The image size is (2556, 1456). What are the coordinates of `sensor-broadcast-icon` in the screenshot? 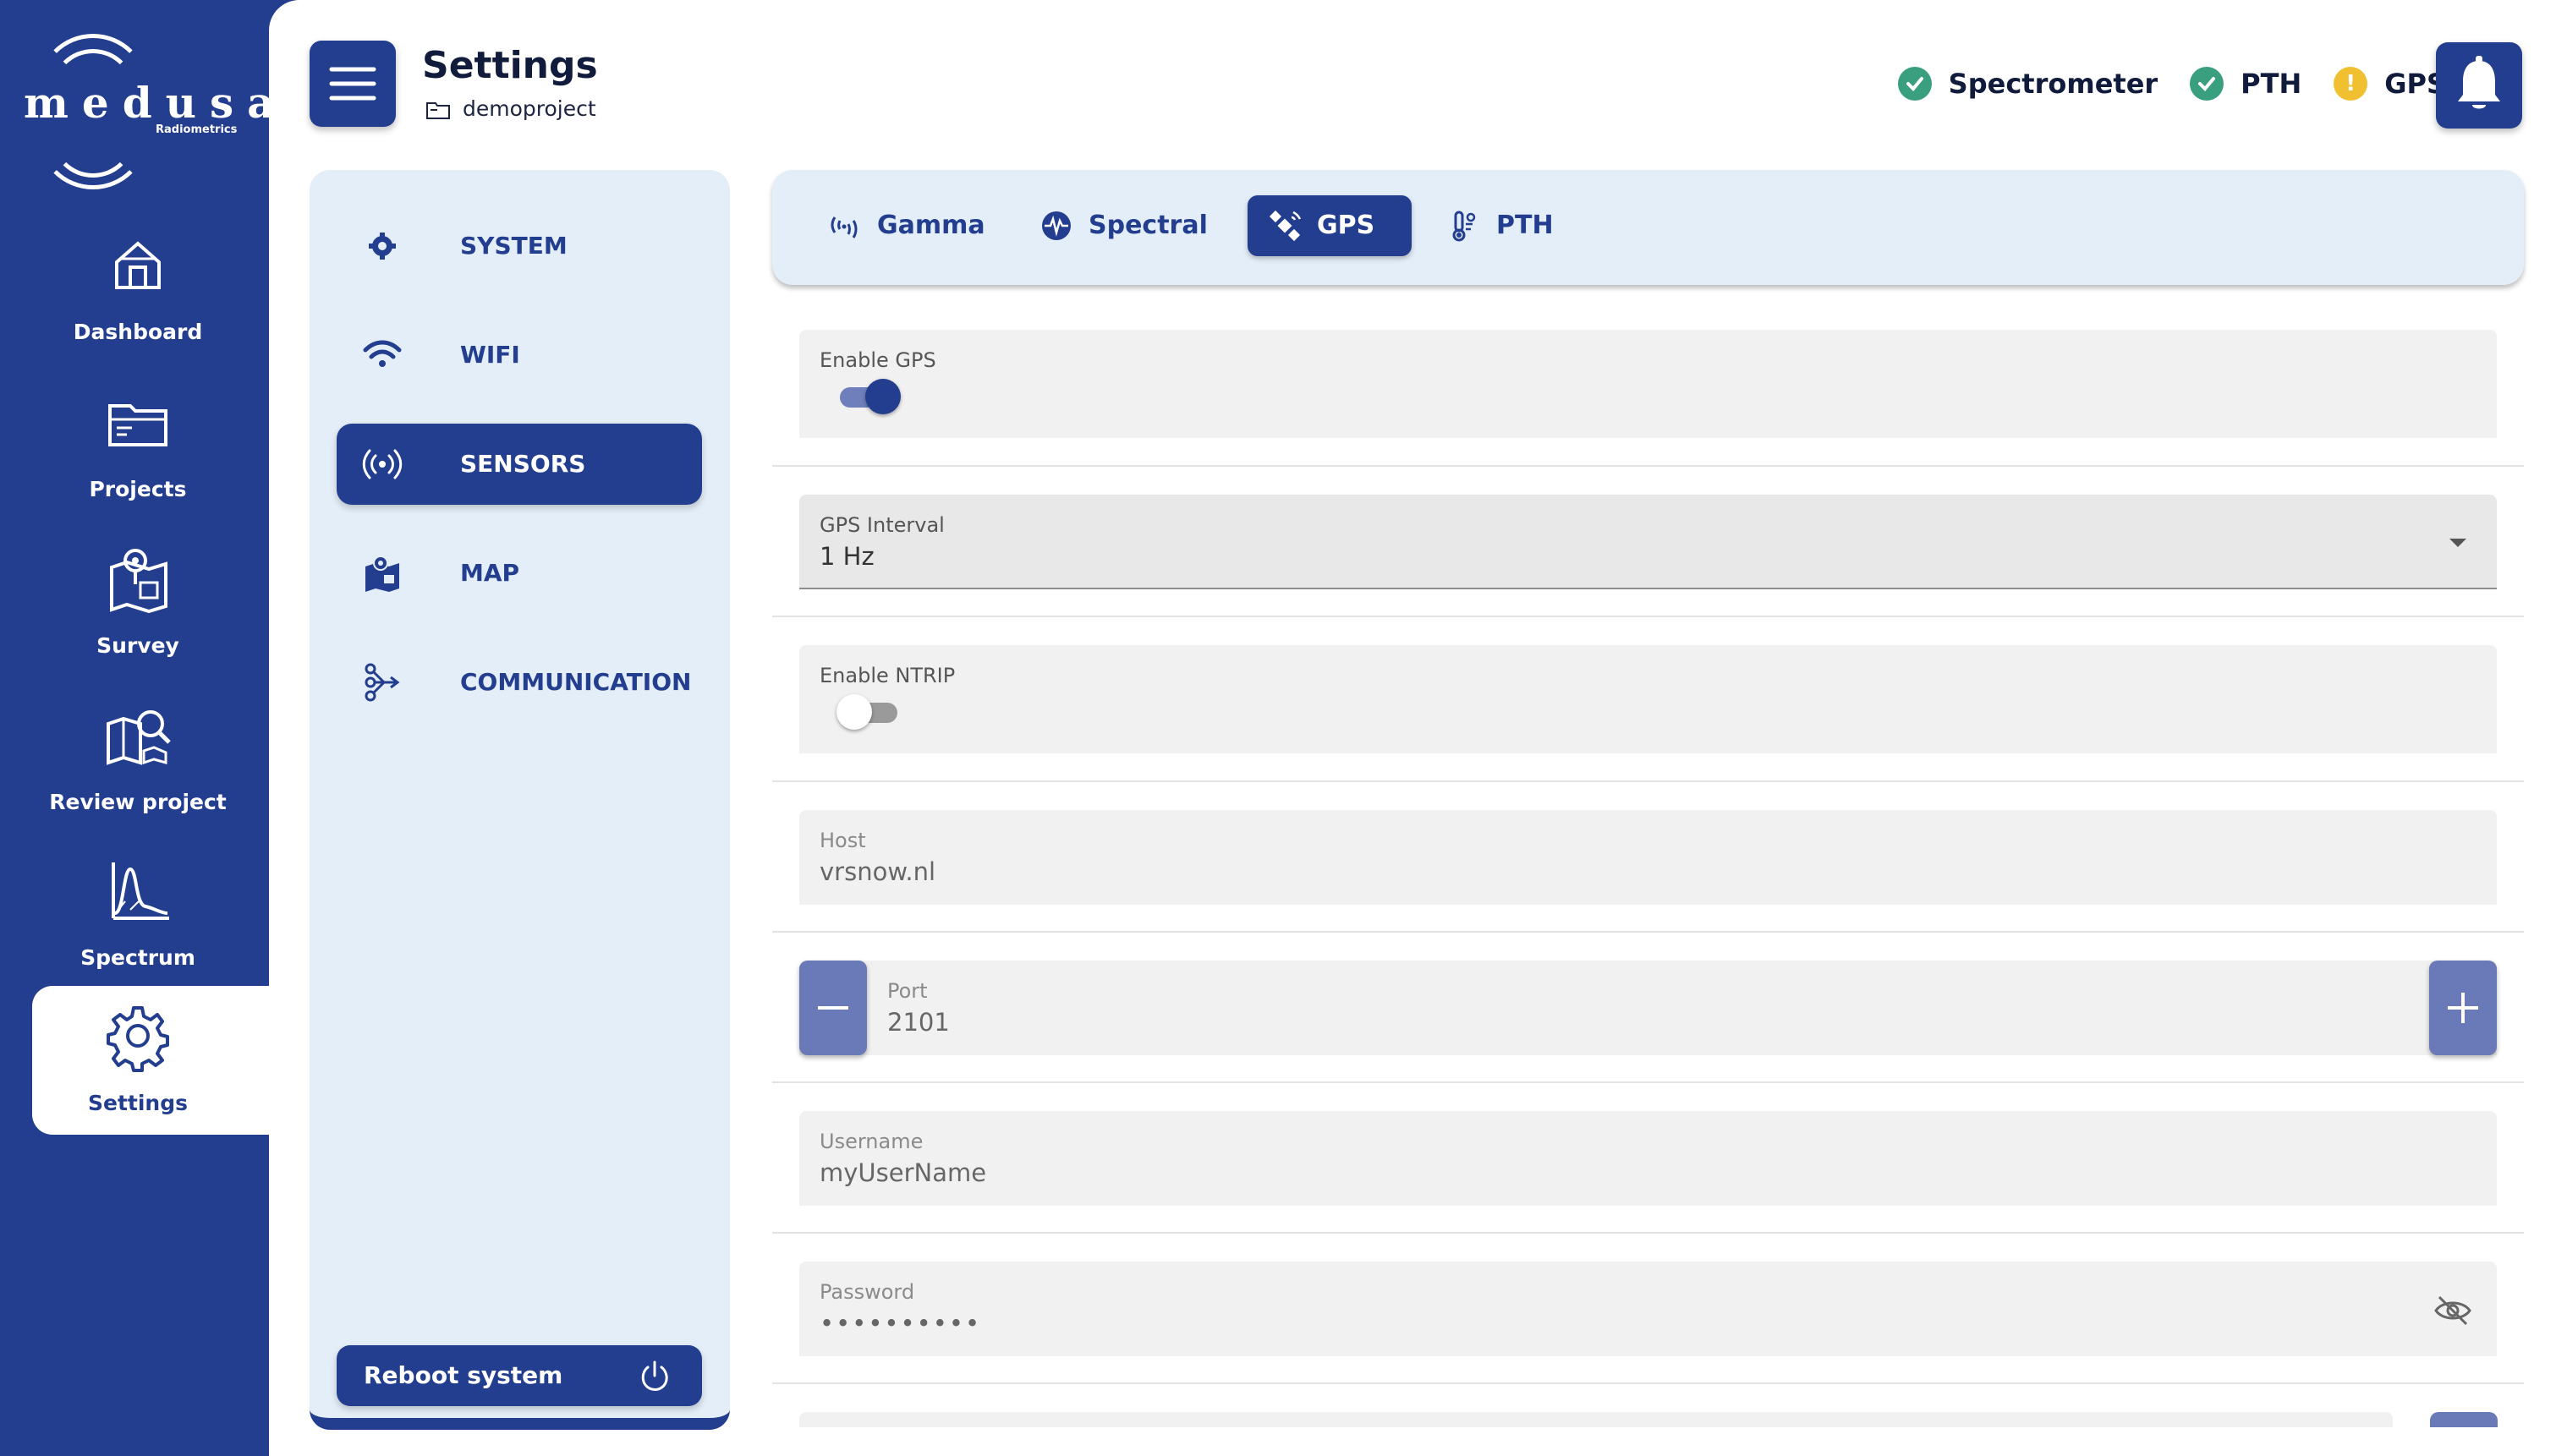 It's located at (382, 464).